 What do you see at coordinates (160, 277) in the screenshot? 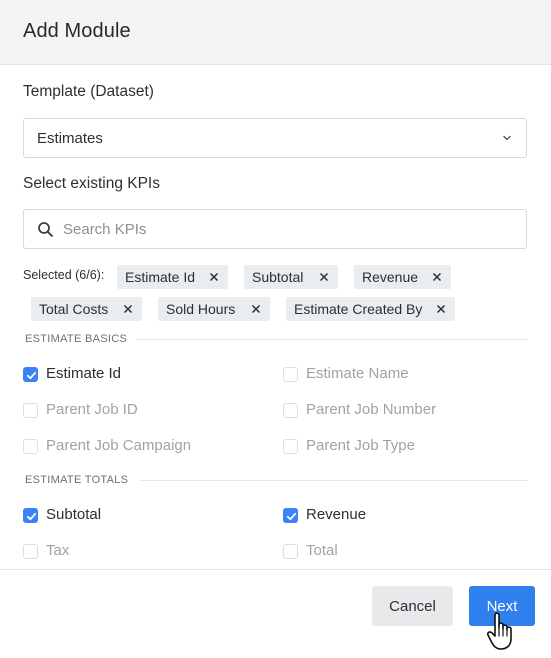
I see `chip-label: Estimate Id` at bounding box center [160, 277].